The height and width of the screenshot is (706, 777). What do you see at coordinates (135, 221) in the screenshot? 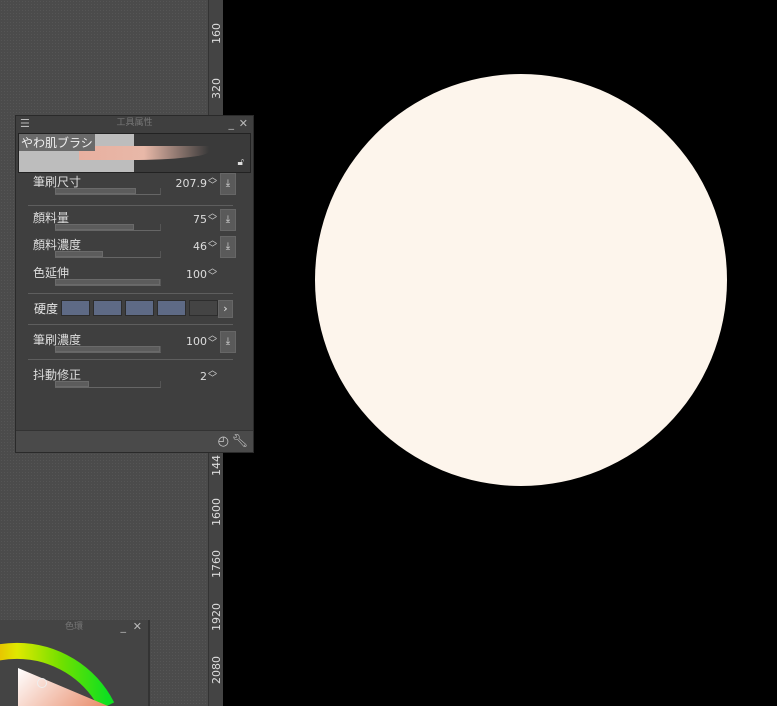
I see `property-row: 顏料量 75 ︿ ﹀ ⤓` at bounding box center [135, 221].